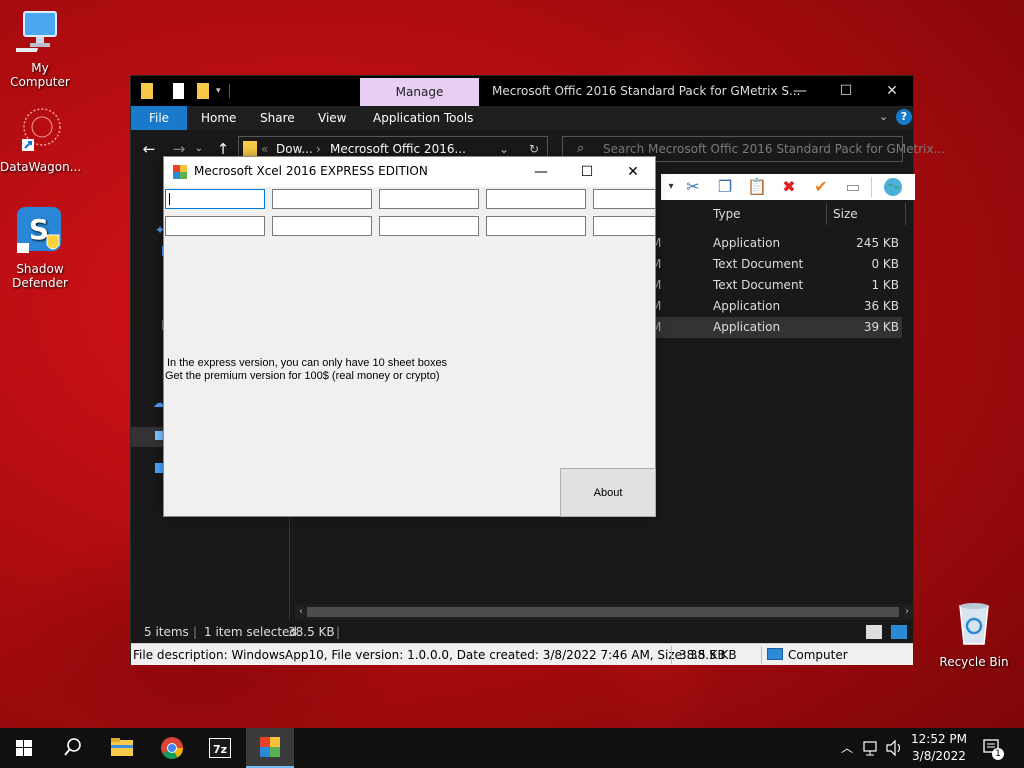  Describe the element at coordinates (893, 187) in the screenshot. I see `globe-icon` at that location.